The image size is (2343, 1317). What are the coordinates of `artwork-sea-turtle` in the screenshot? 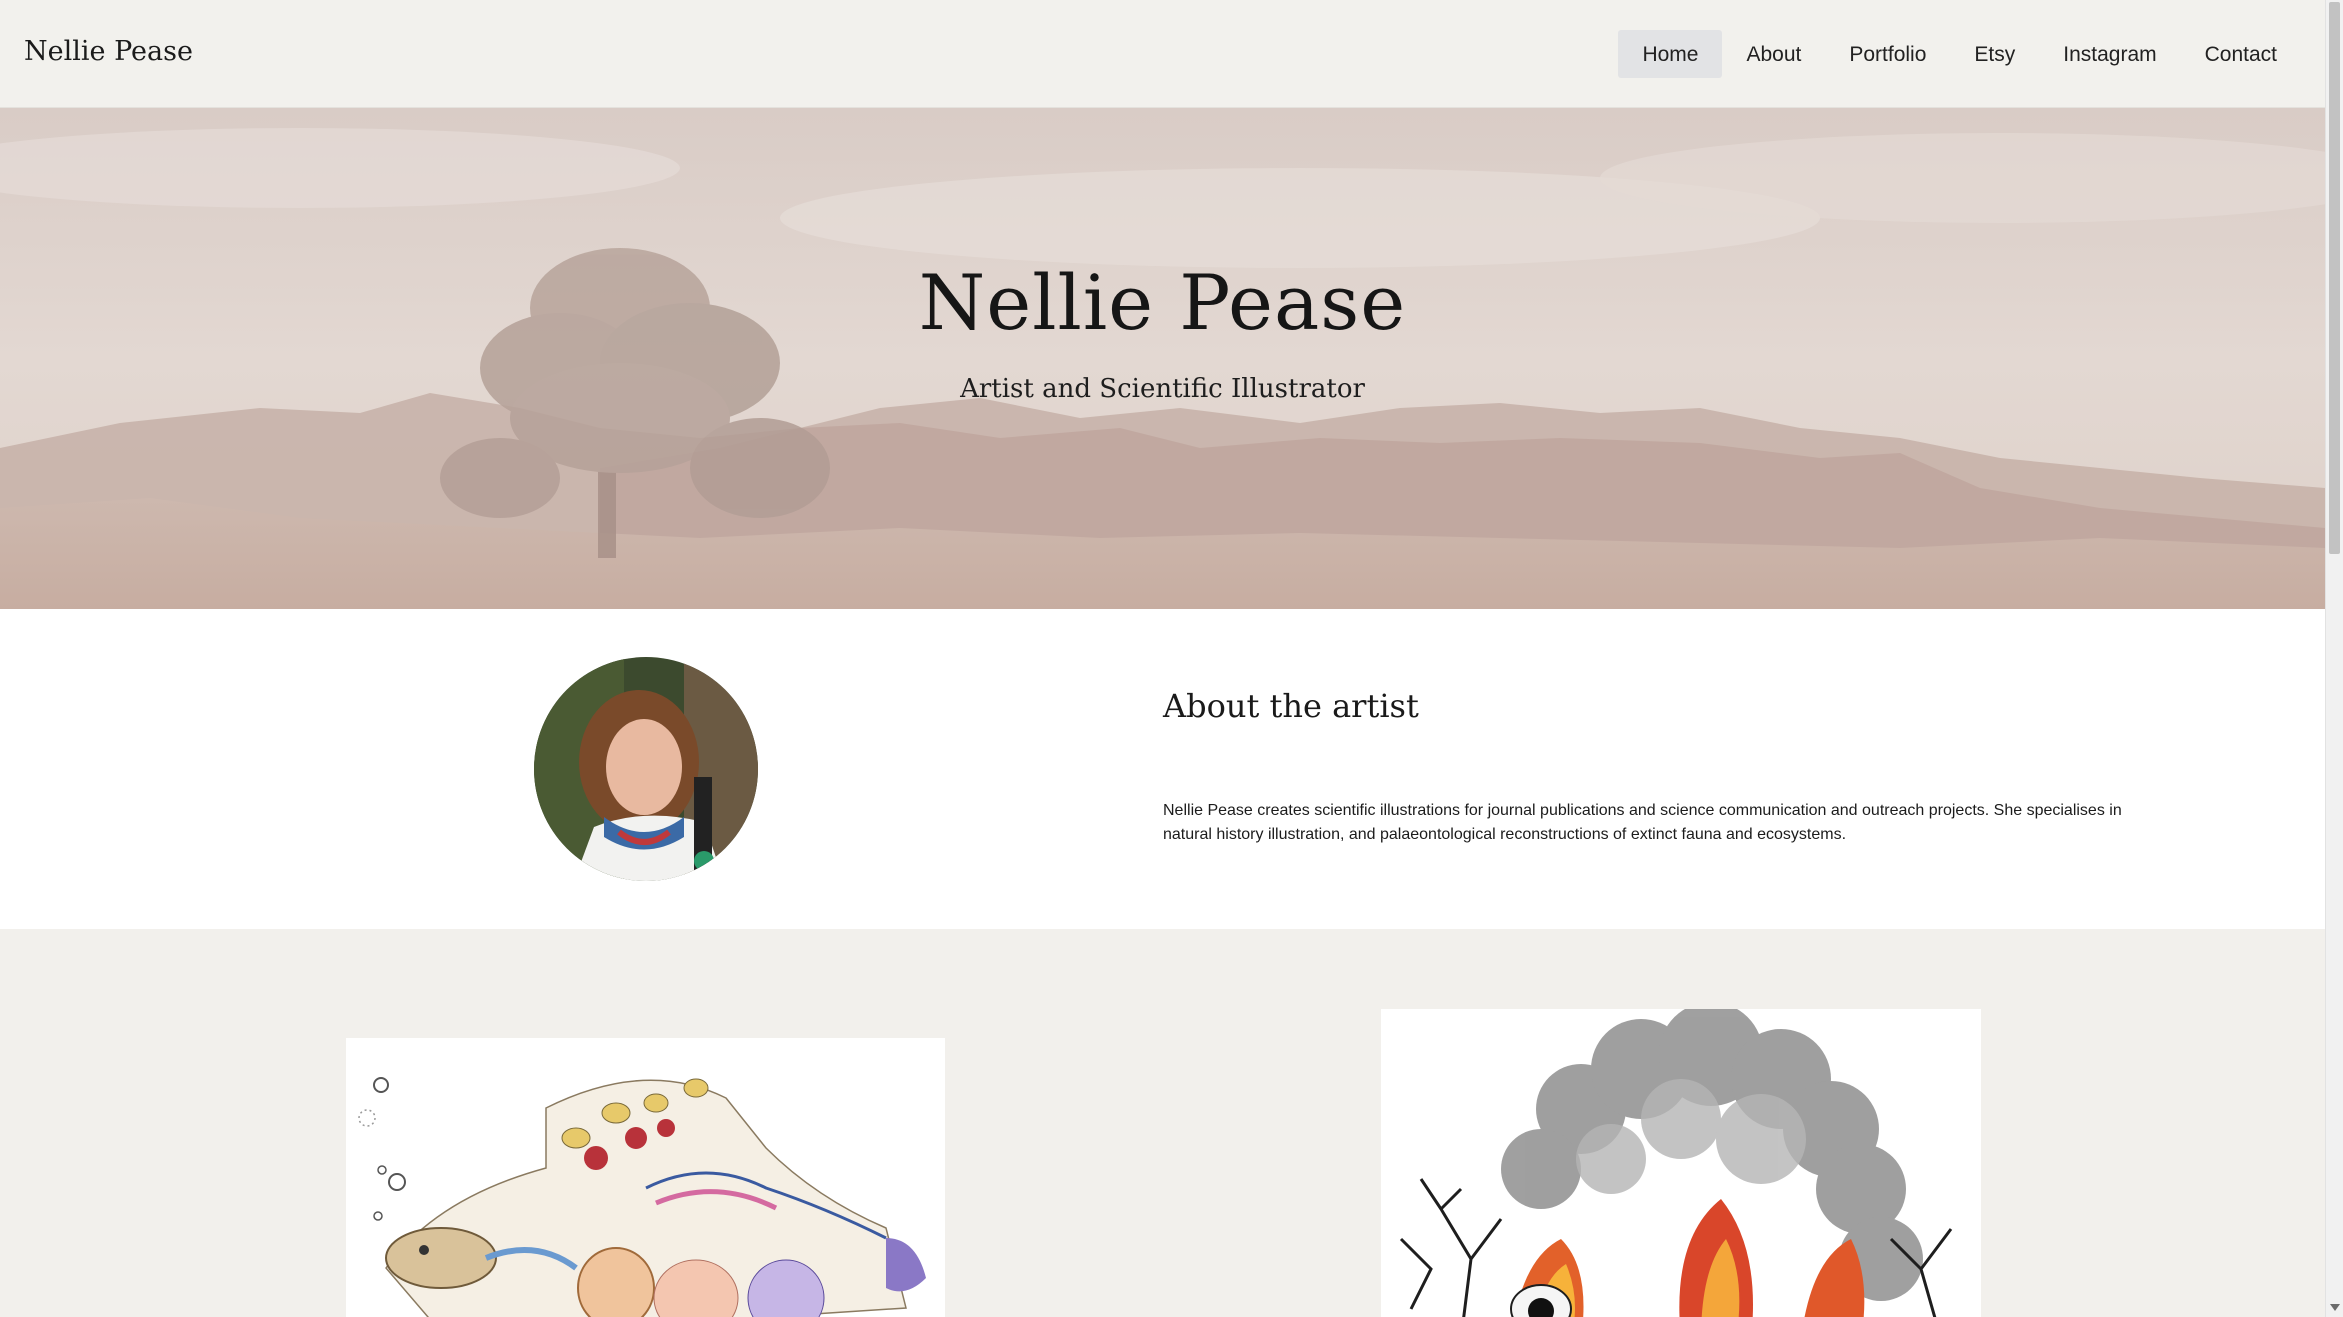 It's located at (645, 1177).